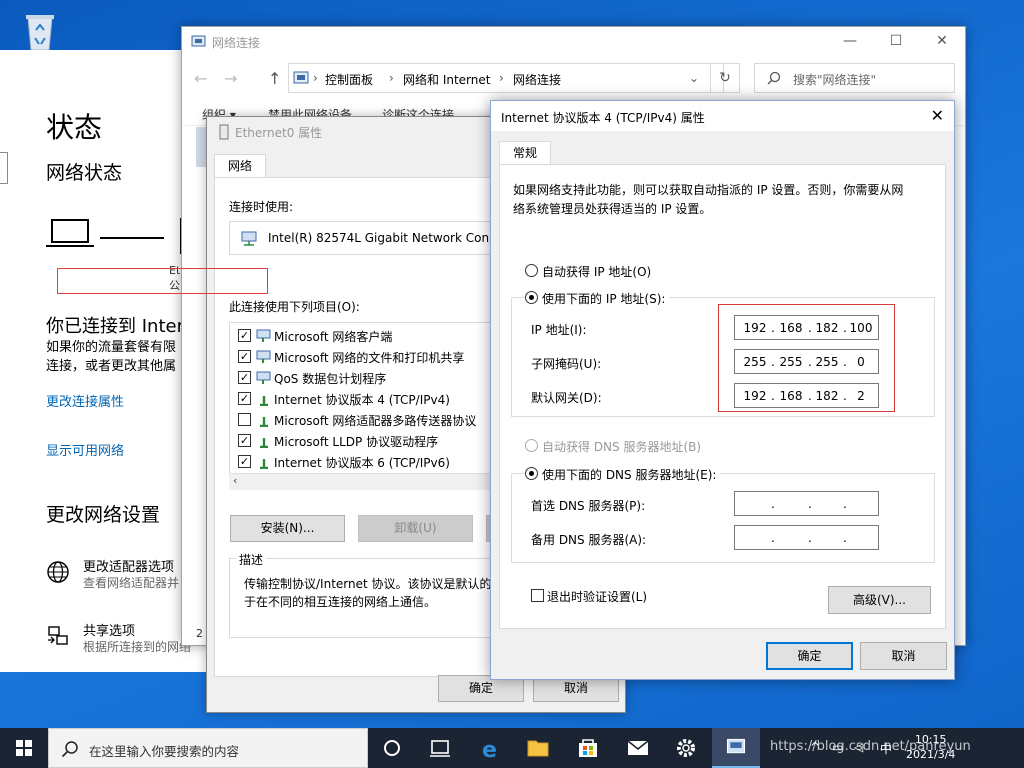 The width and height of the screenshot is (1024, 768). Describe the element at coordinates (85, 449) in the screenshot. I see `show-available-networks-link: 显示可用网络` at that location.